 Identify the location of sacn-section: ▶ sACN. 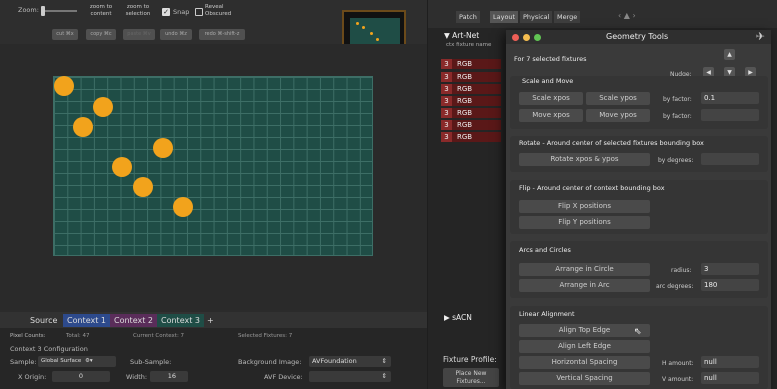
(458, 317).